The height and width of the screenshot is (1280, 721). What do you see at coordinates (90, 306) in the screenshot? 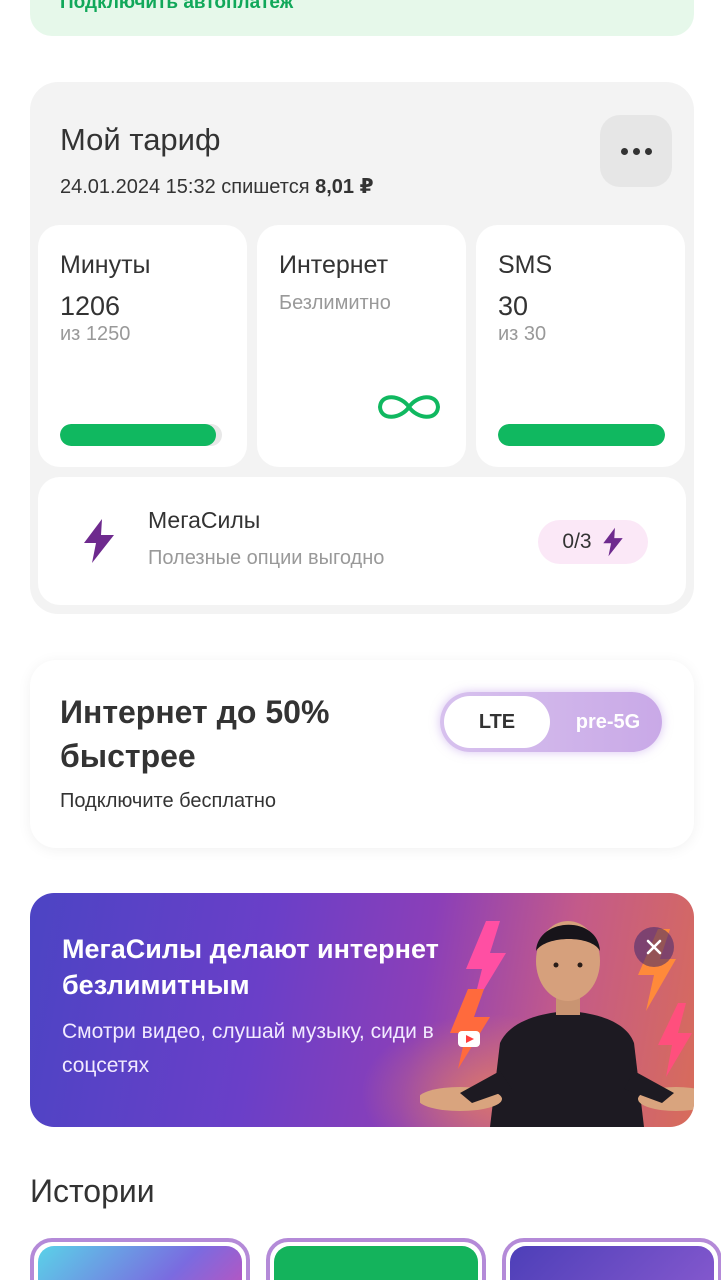
I see `tile-value: 1206` at bounding box center [90, 306].